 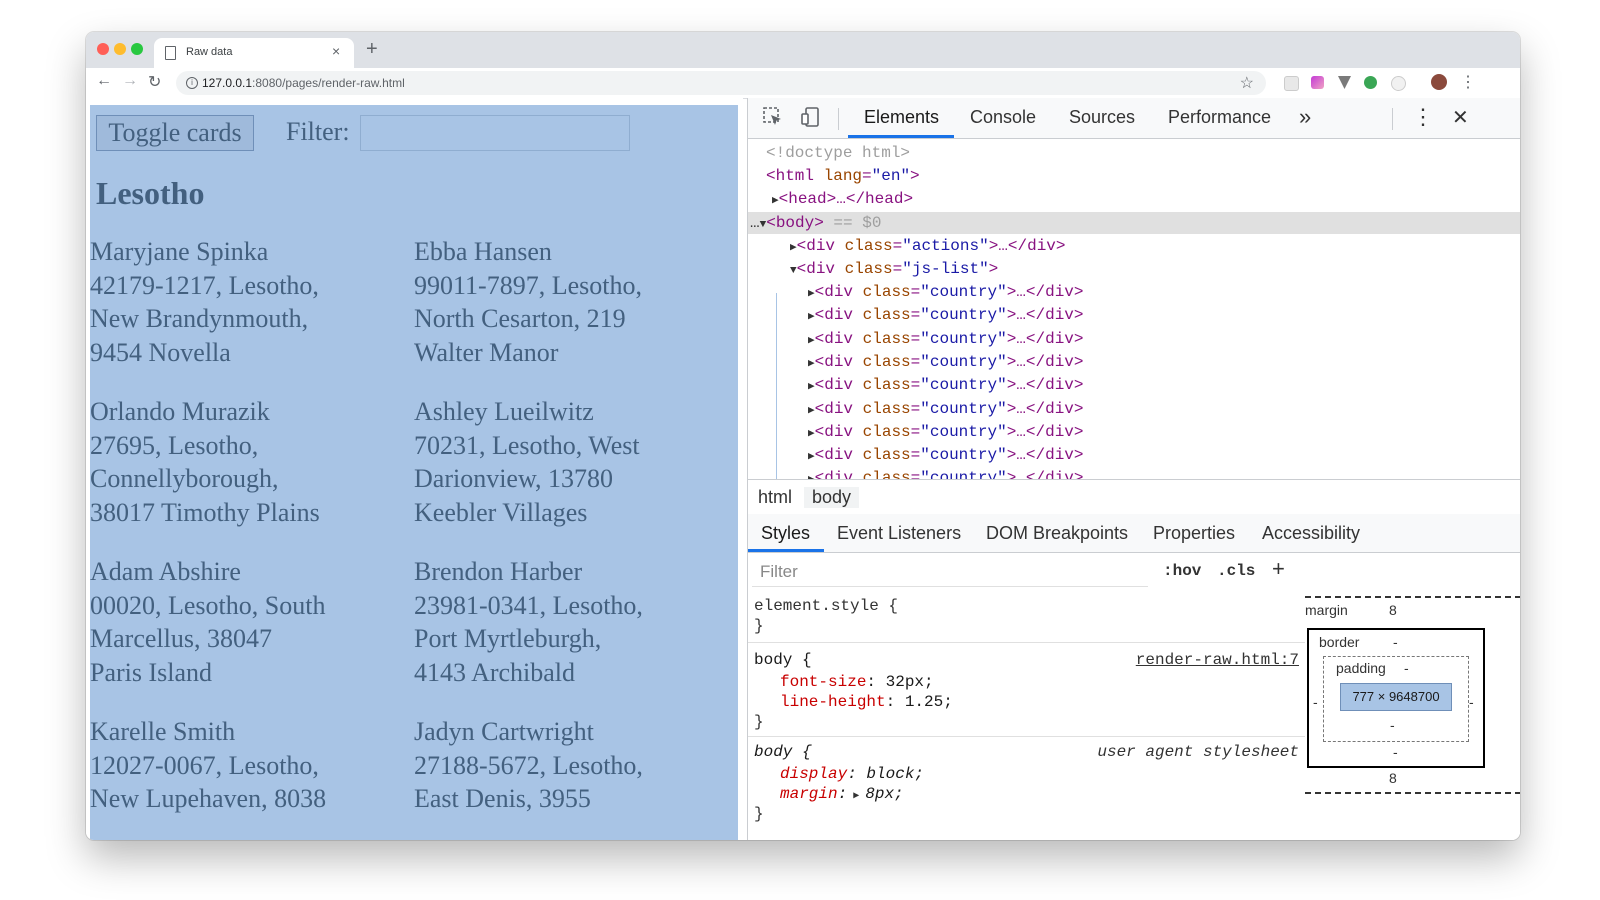 I want to click on attr-value: "country", so click(x=963, y=315).